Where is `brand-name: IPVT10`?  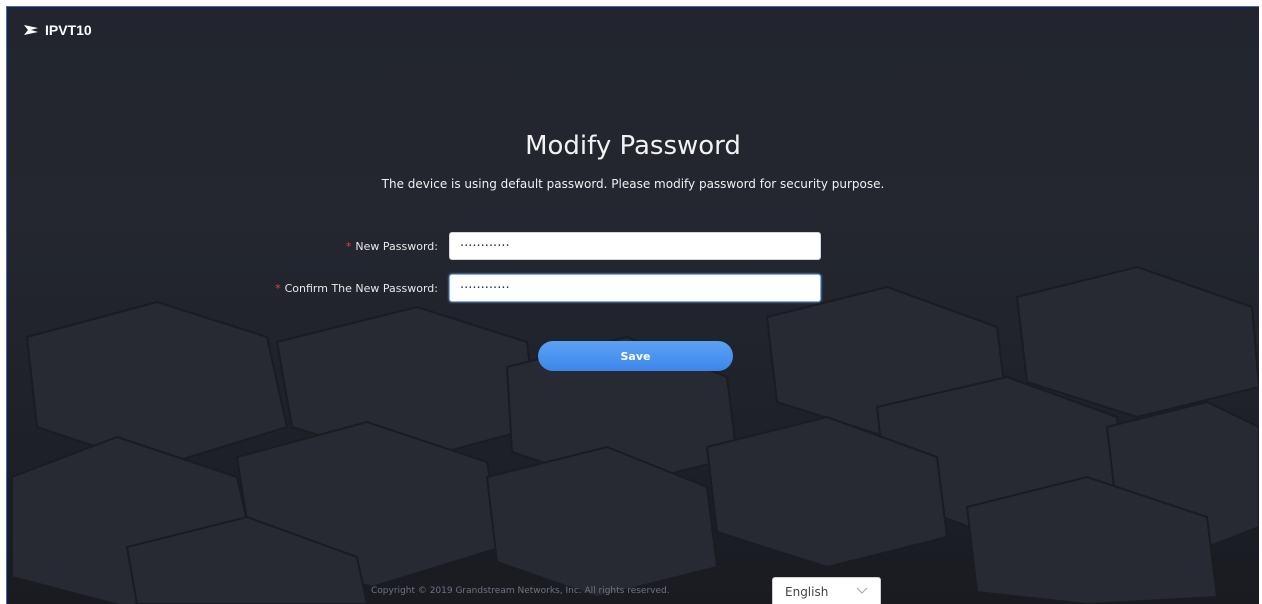
brand-name: IPVT10 is located at coordinates (68, 30).